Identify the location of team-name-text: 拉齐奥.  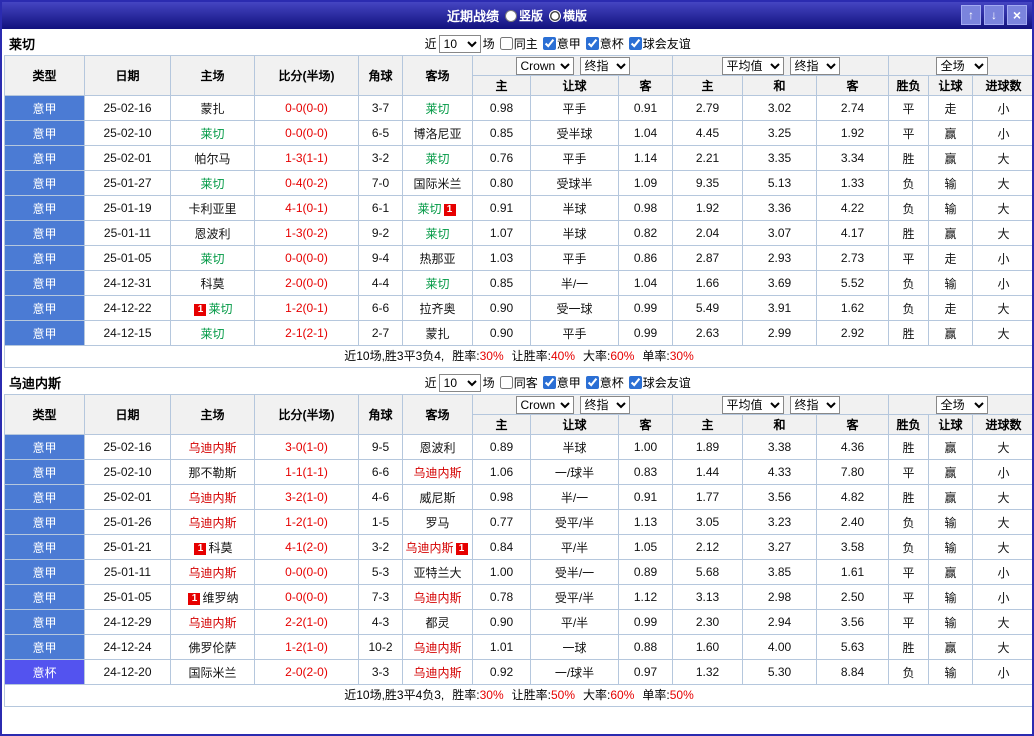
(437, 308).